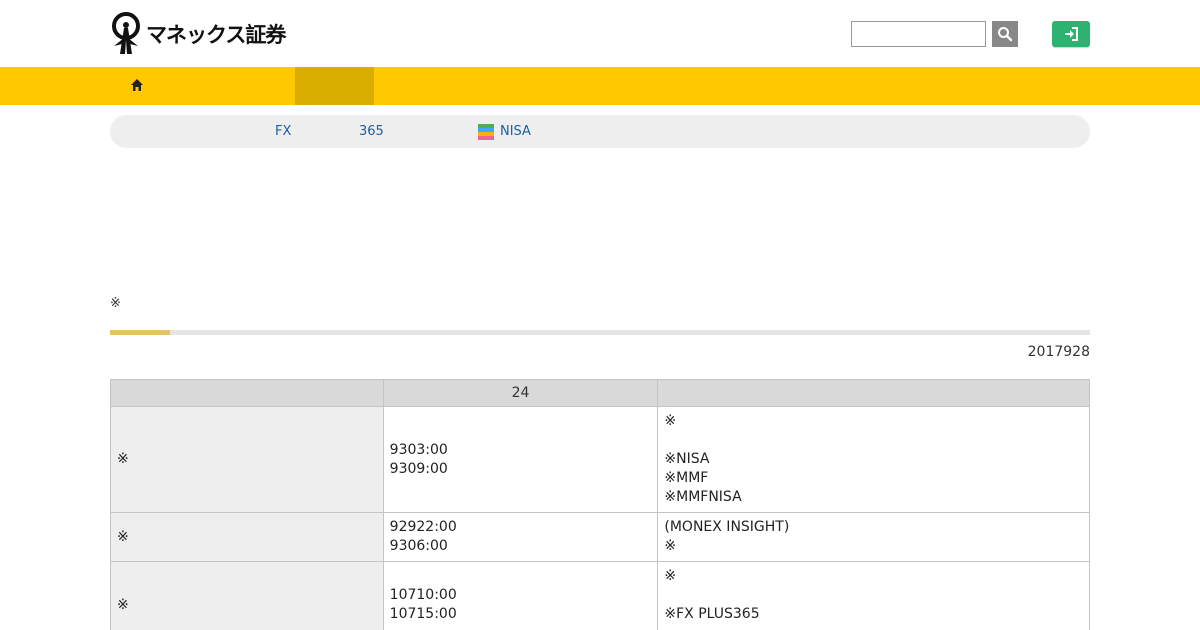 Image resolution: width=1200 pixels, height=630 pixels. Describe the element at coordinates (873, 459) in the screenshot. I see `notes-cell: ※ ※NISA ※MMF ※MMFNISA` at that location.